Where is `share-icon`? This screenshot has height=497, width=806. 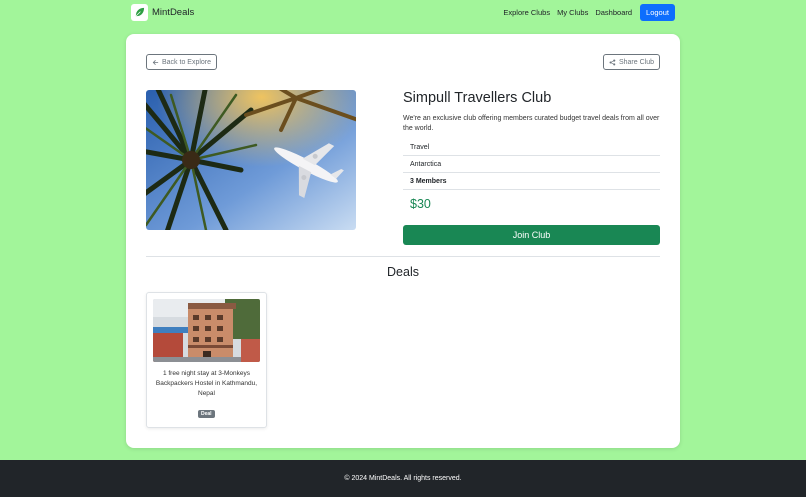 share-icon is located at coordinates (612, 62).